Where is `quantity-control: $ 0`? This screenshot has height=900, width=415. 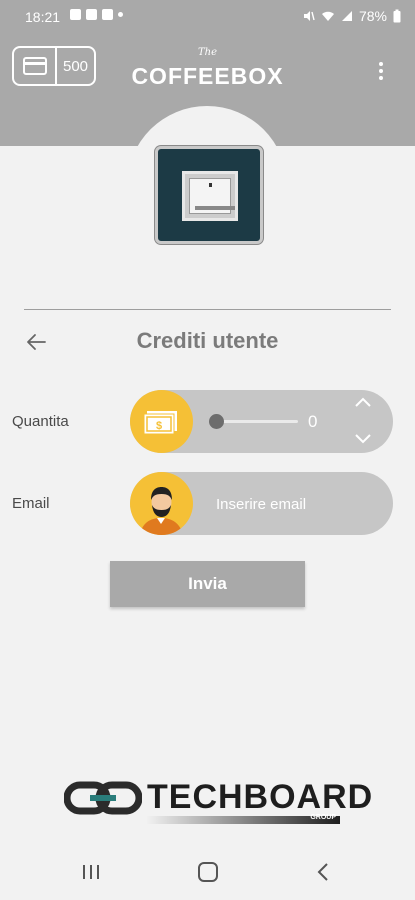
quantity-control: $ 0 is located at coordinates (261, 421).